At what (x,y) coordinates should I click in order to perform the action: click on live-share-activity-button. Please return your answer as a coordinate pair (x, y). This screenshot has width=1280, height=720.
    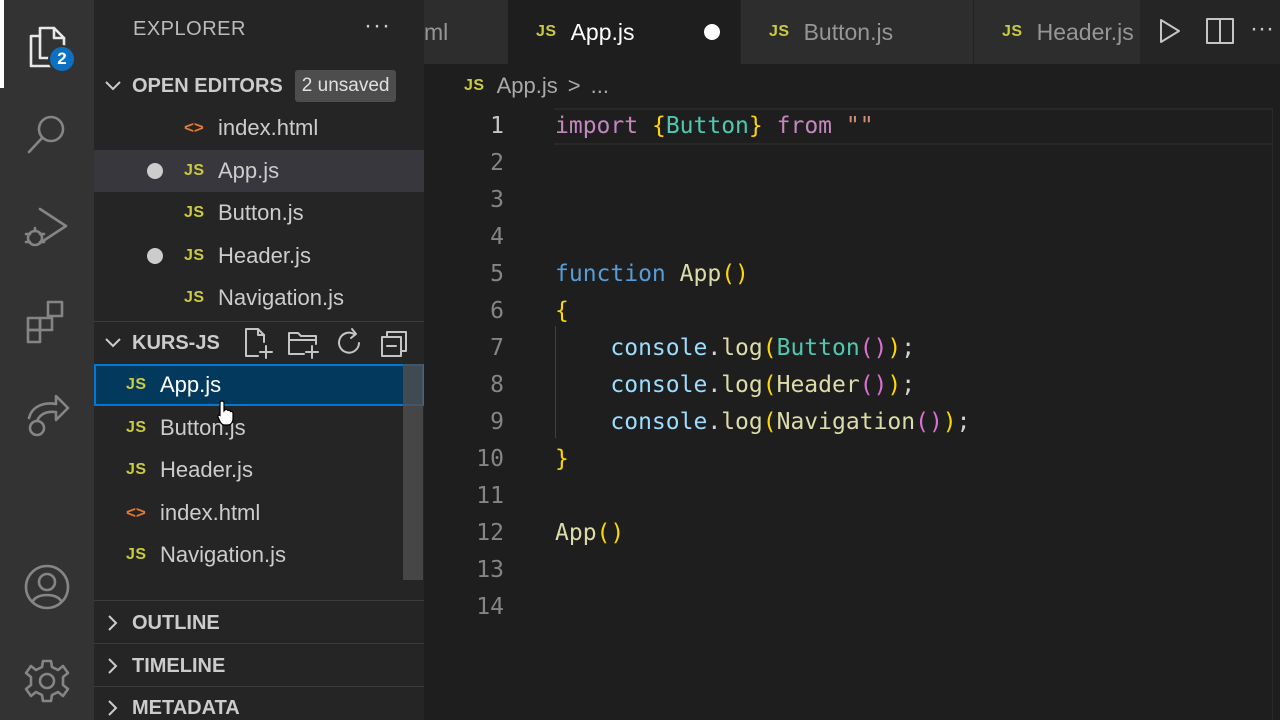
    Looking at the image, I should click on (47, 415).